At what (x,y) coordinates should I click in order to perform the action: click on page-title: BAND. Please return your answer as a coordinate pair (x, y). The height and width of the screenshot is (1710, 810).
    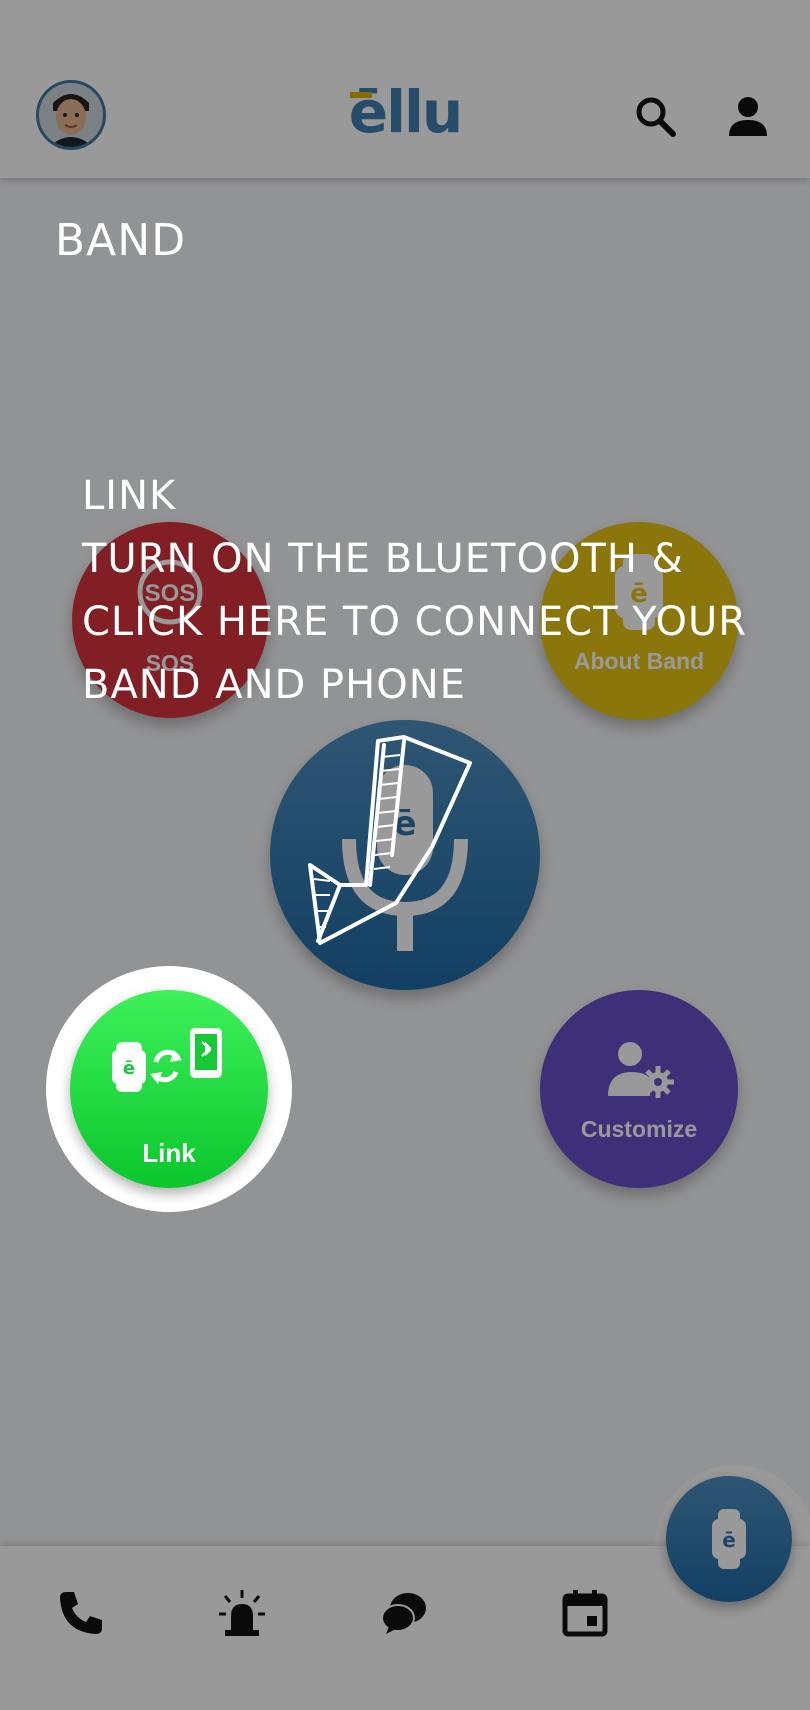
    Looking at the image, I should click on (121, 240).